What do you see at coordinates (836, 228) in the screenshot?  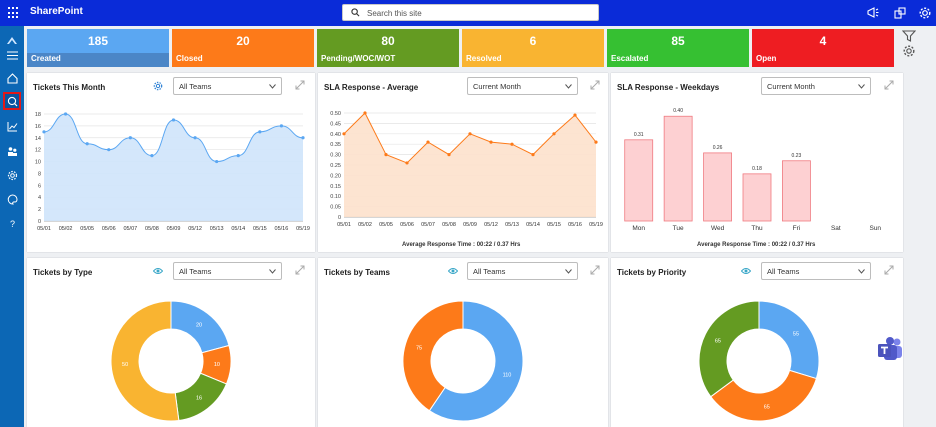 I see `x-tick-label: Sat` at bounding box center [836, 228].